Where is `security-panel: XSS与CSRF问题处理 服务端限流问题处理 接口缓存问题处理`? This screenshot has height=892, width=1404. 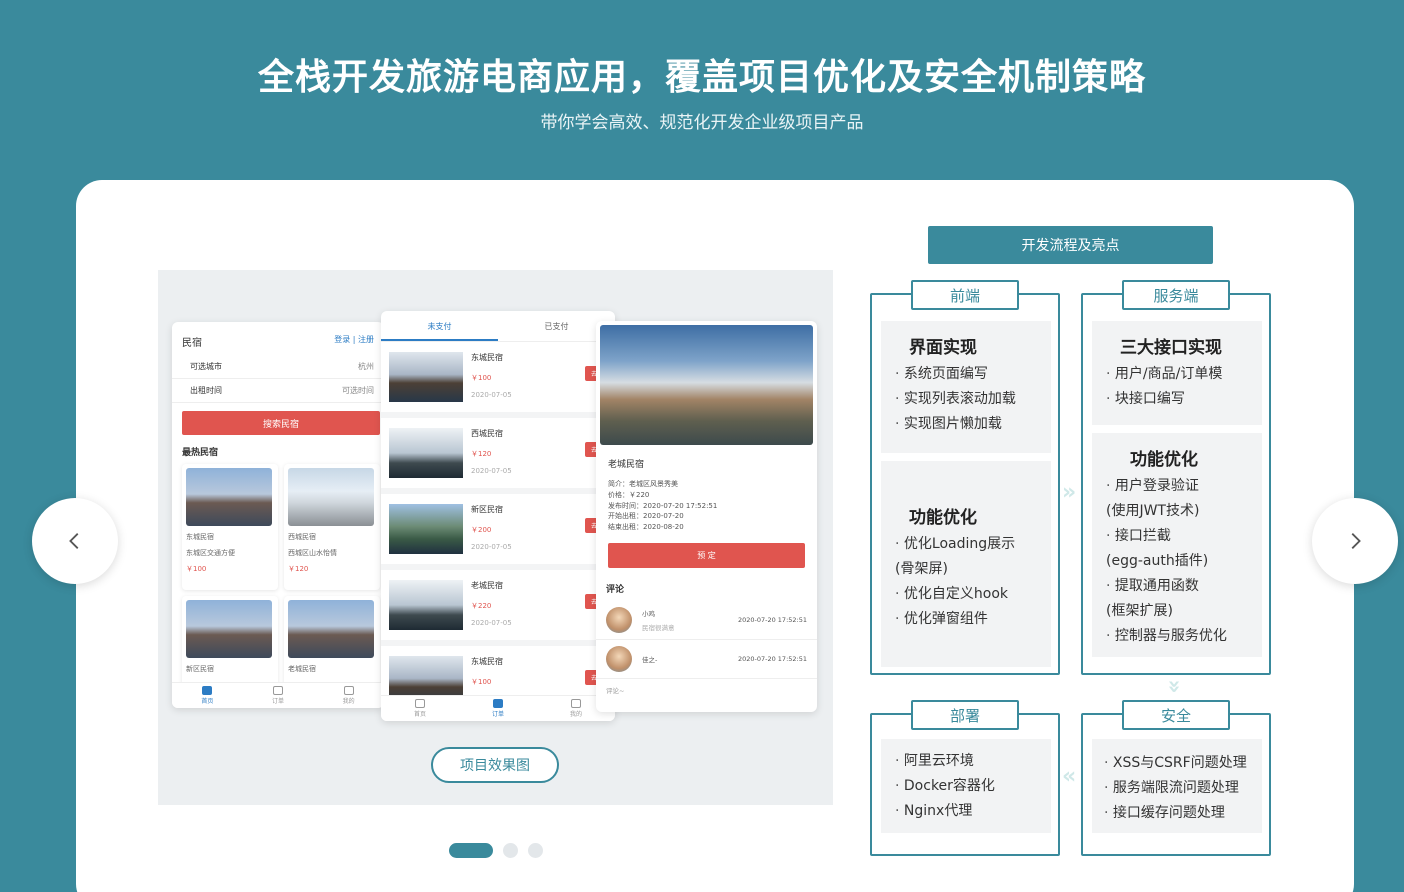
security-panel: XSS与CSRF问题处理 服务端限流问题处理 接口缓存问题处理 is located at coordinates (1177, 786).